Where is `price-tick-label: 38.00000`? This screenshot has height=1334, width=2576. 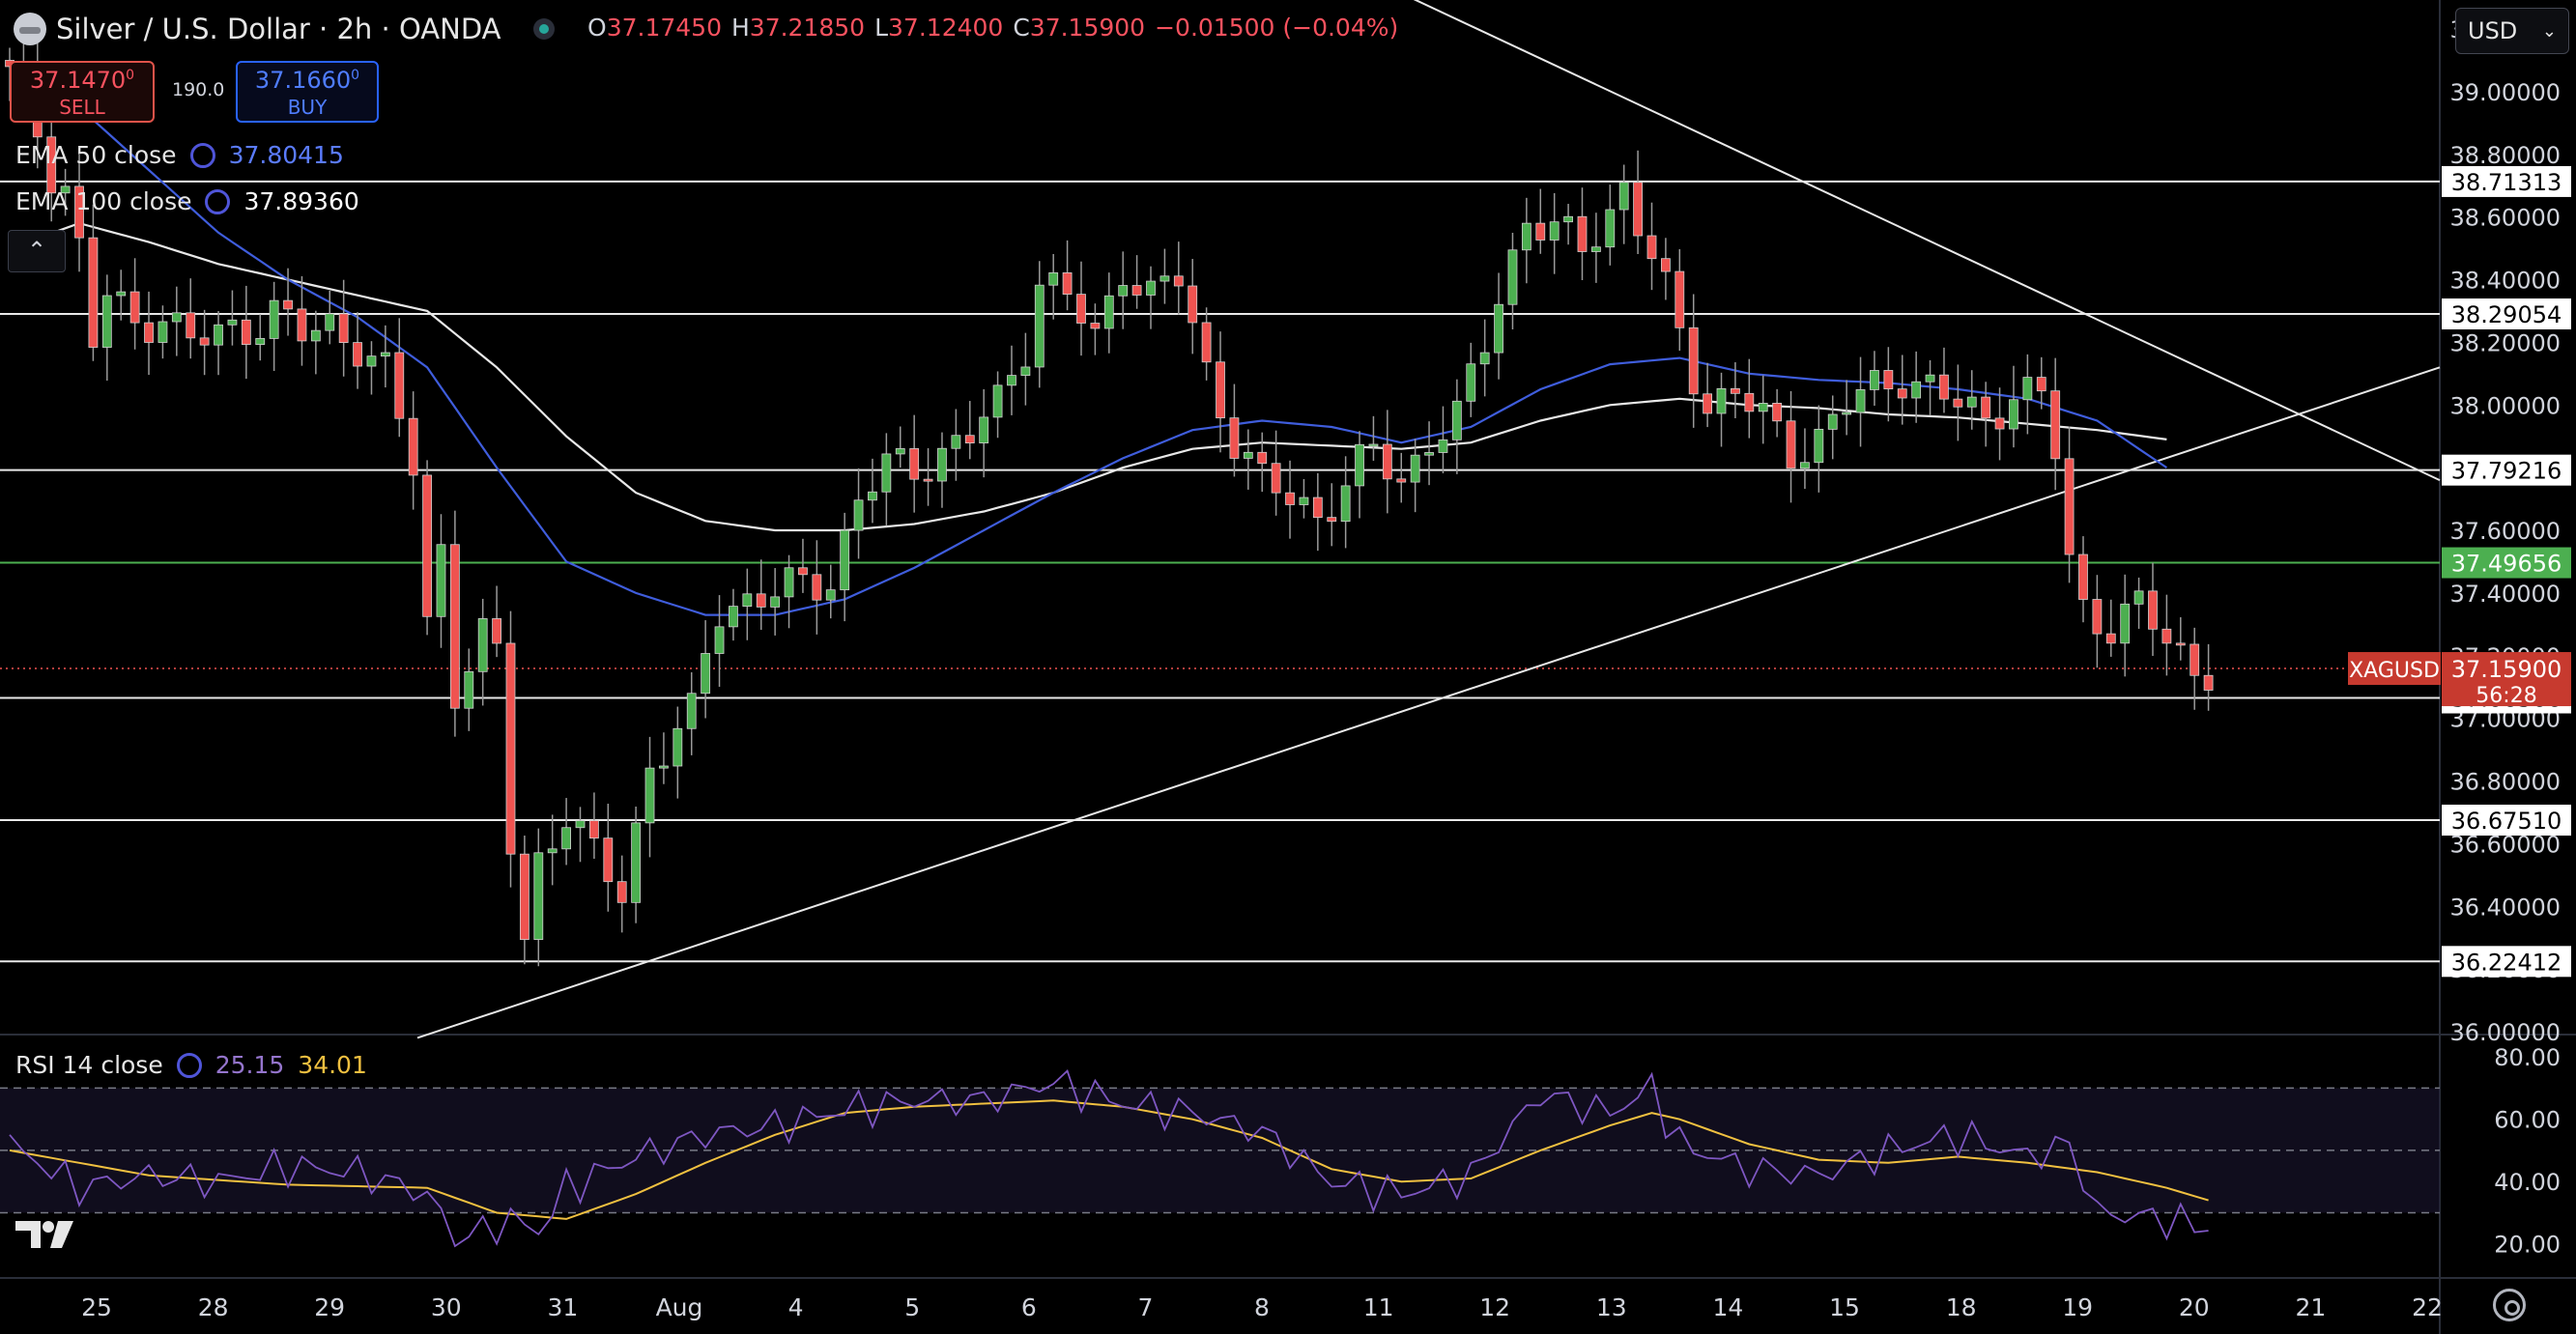
price-tick-label: 38.00000 is located at coordinates (2505, 405).